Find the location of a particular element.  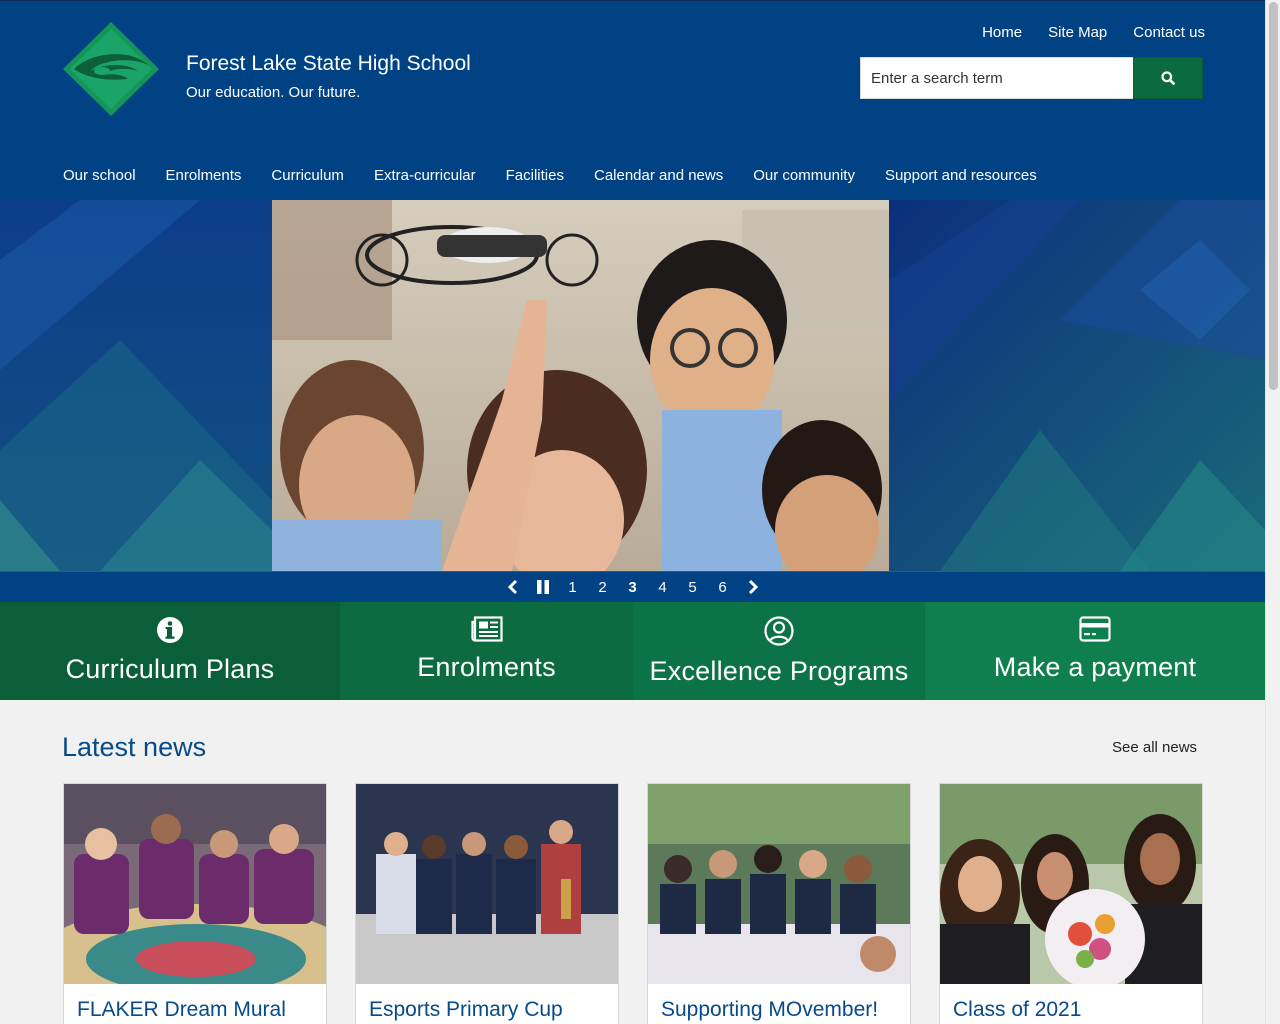

quicklink-enrolments: Enrolments is located at coordinates (486, 651).